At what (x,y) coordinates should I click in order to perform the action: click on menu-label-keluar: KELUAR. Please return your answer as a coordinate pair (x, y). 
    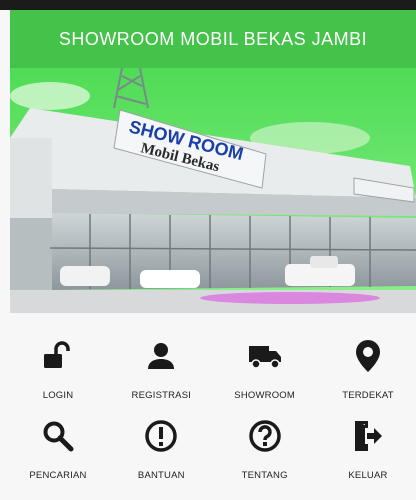
    Looking at the image, I should click on (368, 475).